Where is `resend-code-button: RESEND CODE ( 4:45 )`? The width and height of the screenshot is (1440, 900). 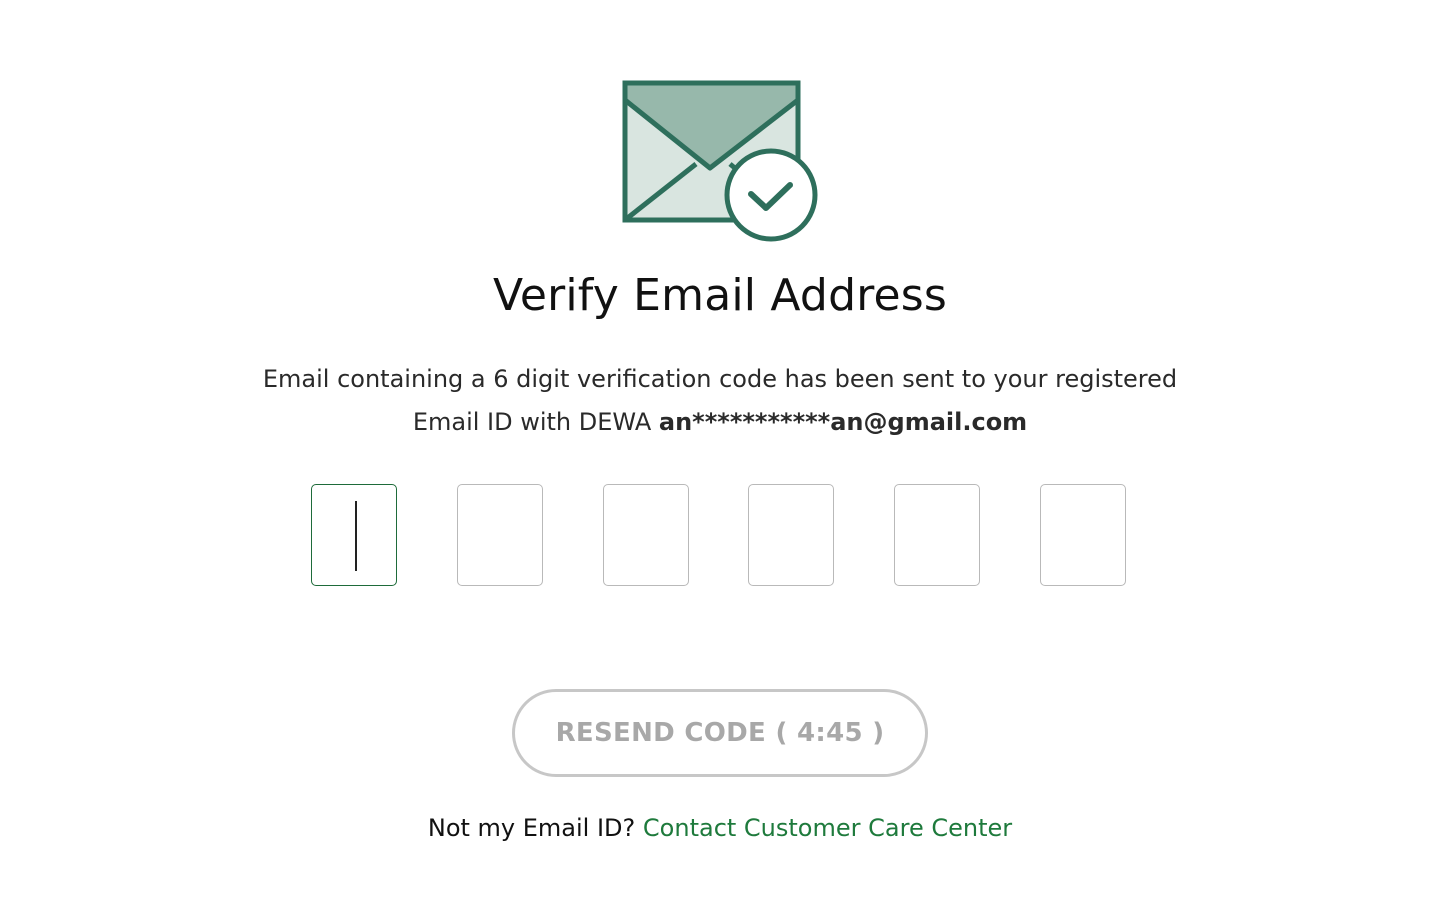 resend-code-button: RESEND CODE ( 4:45 ) is located at coordinates (720, 733).